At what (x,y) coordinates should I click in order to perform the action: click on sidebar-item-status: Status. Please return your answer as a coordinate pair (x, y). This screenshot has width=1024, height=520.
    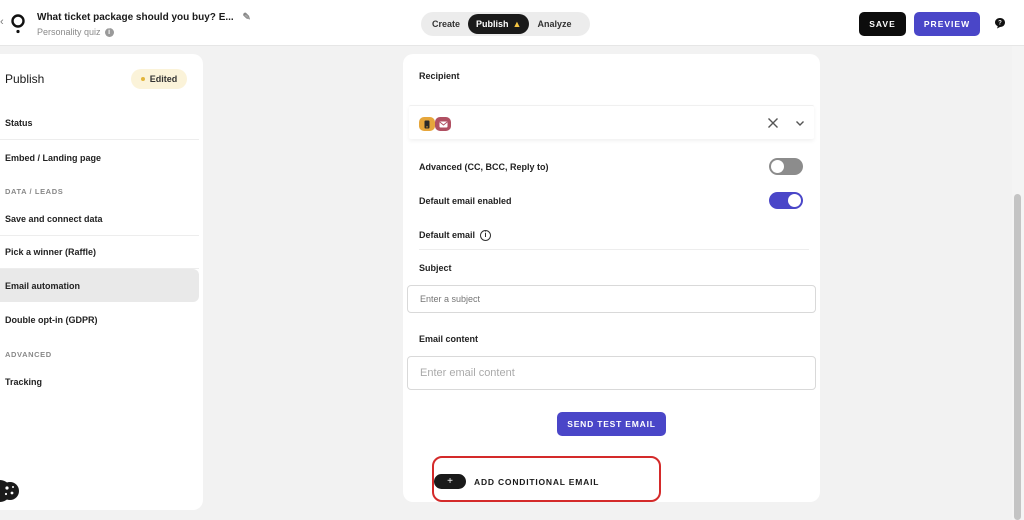
    Looking at the image, I should click on (99, 123).